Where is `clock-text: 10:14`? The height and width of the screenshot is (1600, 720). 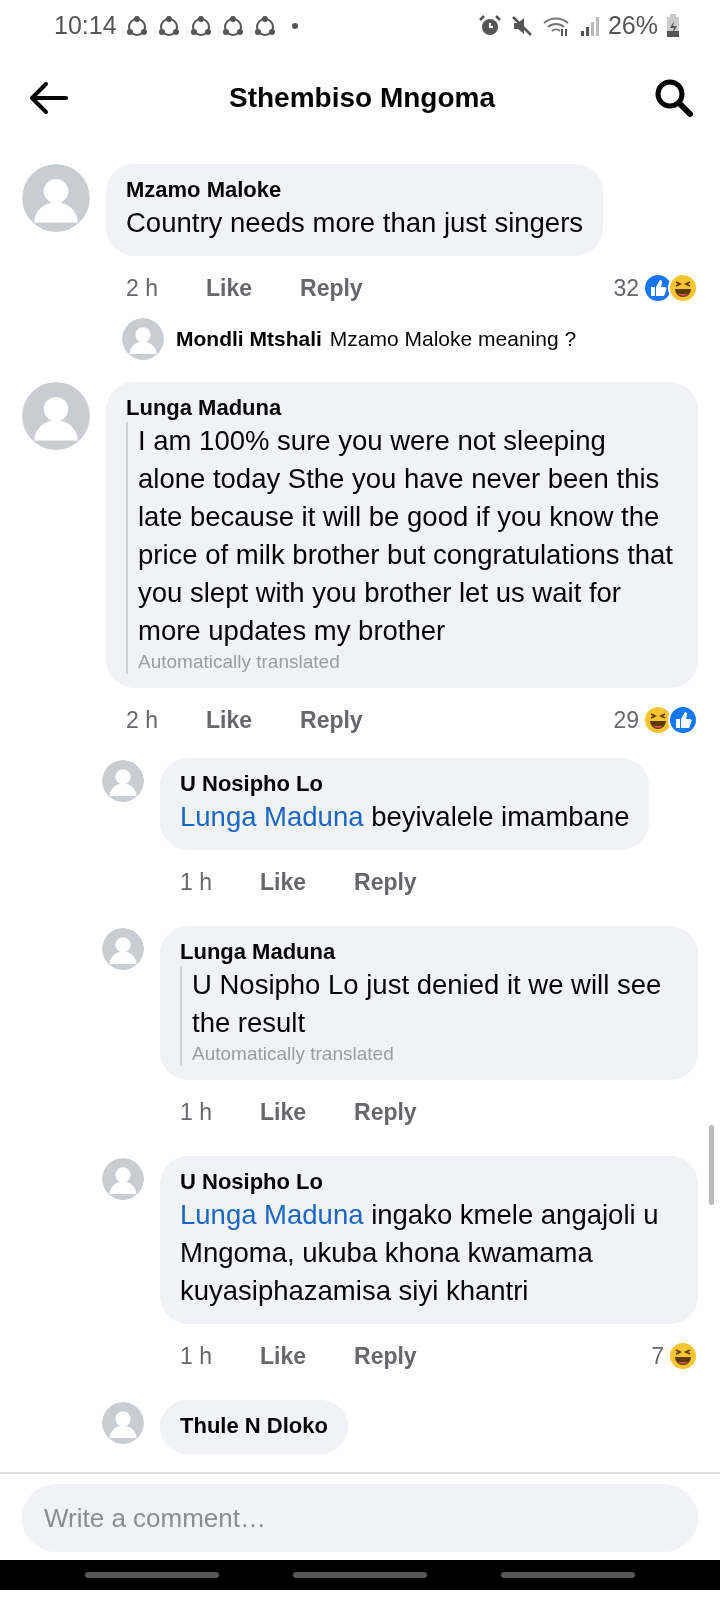 clock-text: 10:14 is located at coordinates (85, 26).